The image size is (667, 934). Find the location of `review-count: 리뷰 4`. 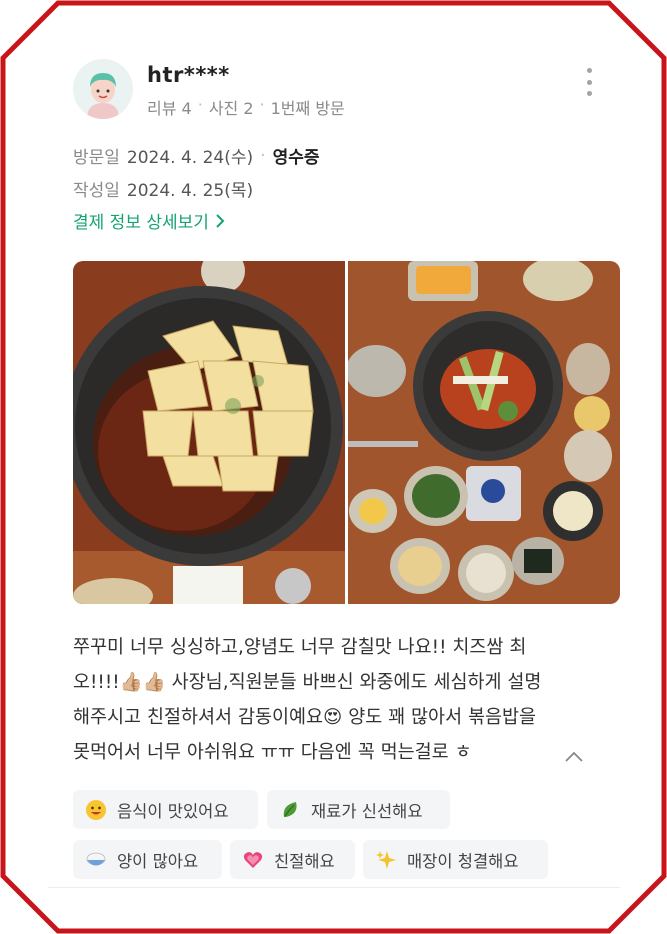

review-count: 리뷰 4 is located at coordinates (169, 108).